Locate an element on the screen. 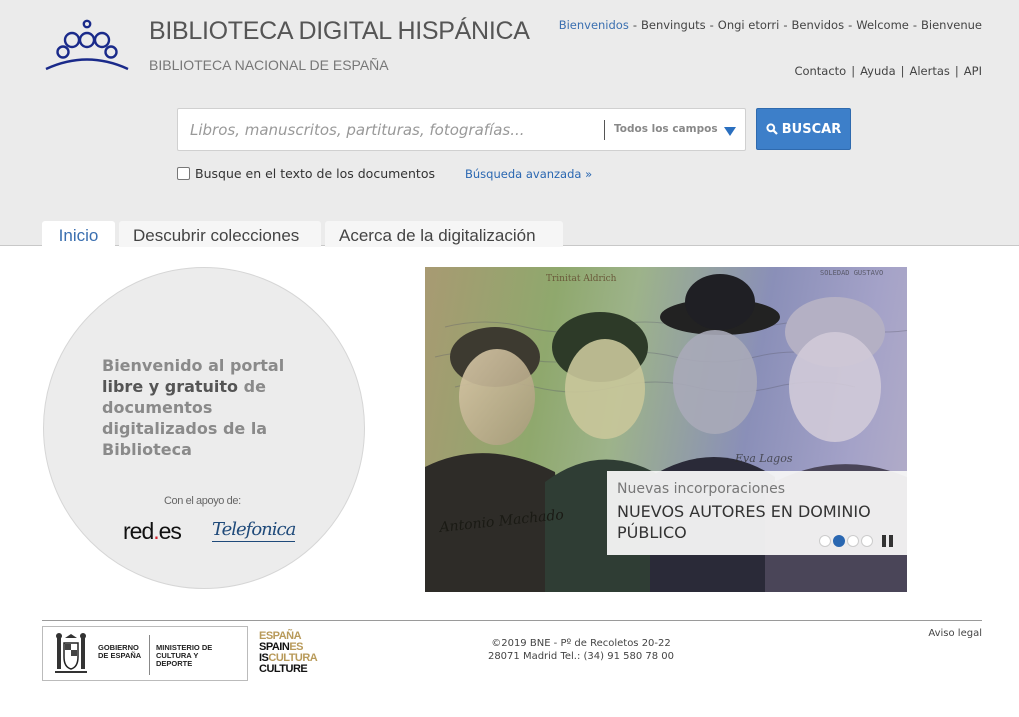 The height and width of the screenshot is (717, 1019). welcome-line-a: Bienvenido al portal is located at coordinates (193, 365).